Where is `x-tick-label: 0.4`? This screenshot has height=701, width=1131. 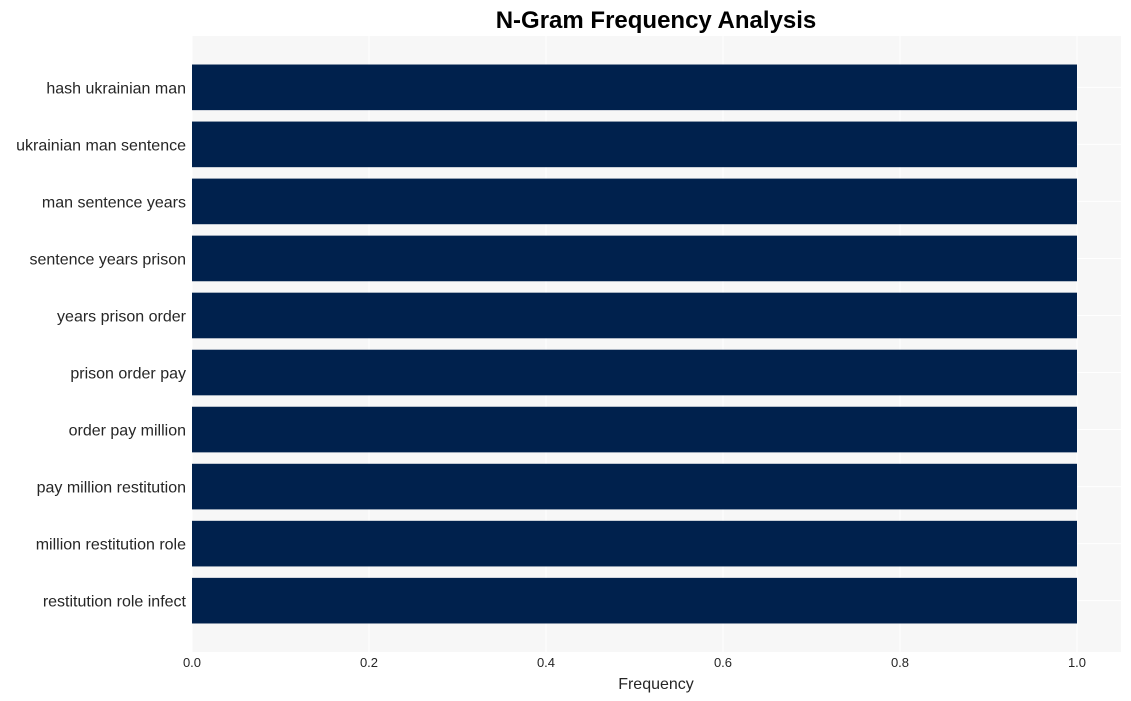 x-tick-label: 0.4 is located at coordinates (546, 662).